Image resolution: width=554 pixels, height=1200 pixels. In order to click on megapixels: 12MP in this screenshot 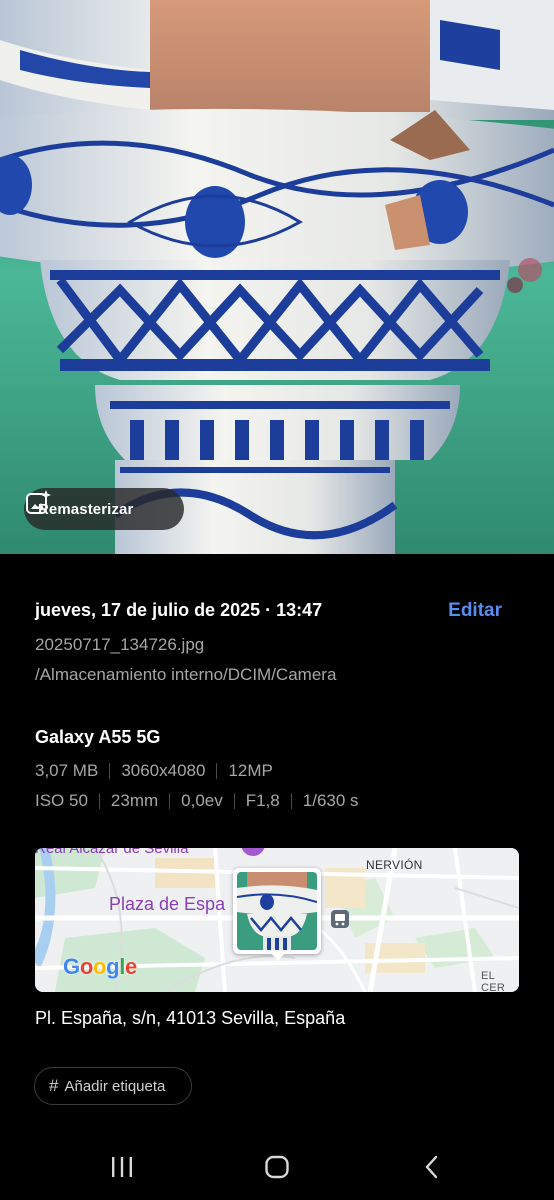, I will do `click(250, 770)`.